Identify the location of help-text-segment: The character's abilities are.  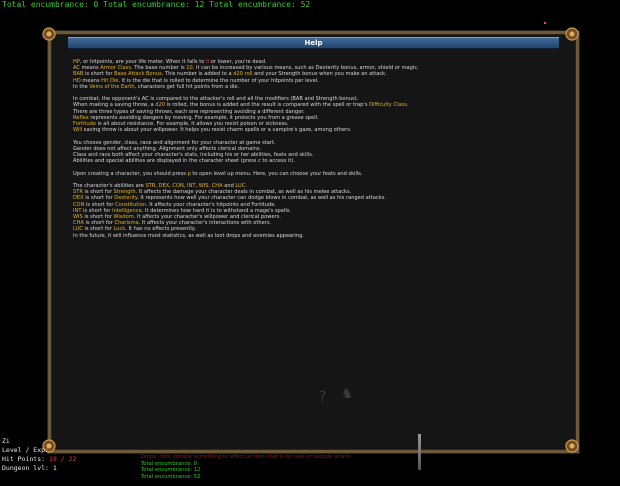
(109, 186).